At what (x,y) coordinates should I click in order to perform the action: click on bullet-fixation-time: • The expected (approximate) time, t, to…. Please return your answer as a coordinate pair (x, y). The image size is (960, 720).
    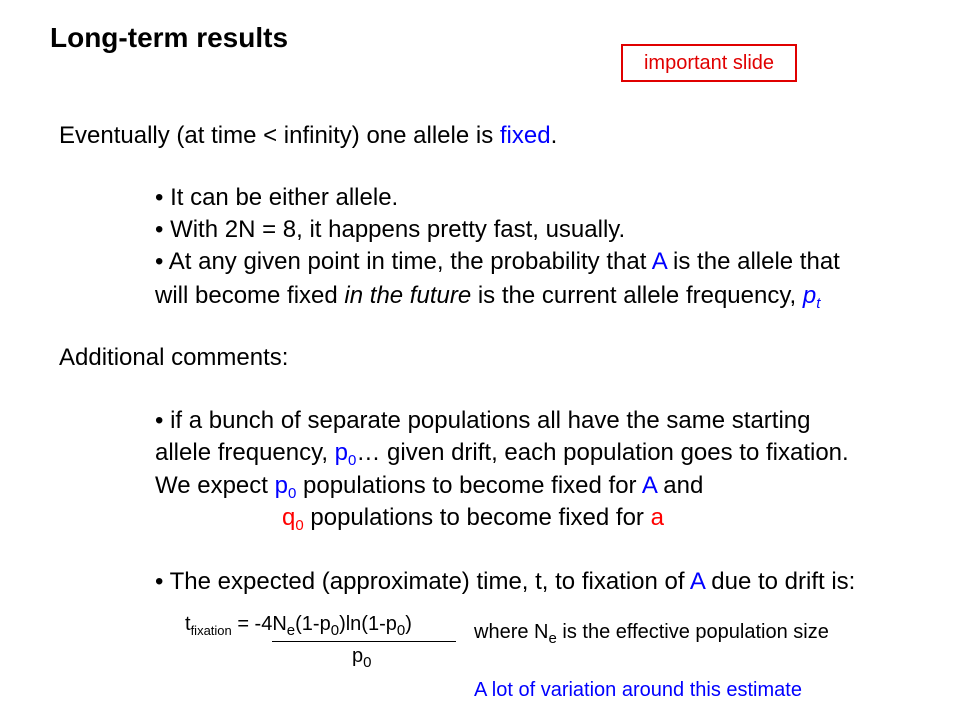
    Looking at the image, I should click on (505, 582).